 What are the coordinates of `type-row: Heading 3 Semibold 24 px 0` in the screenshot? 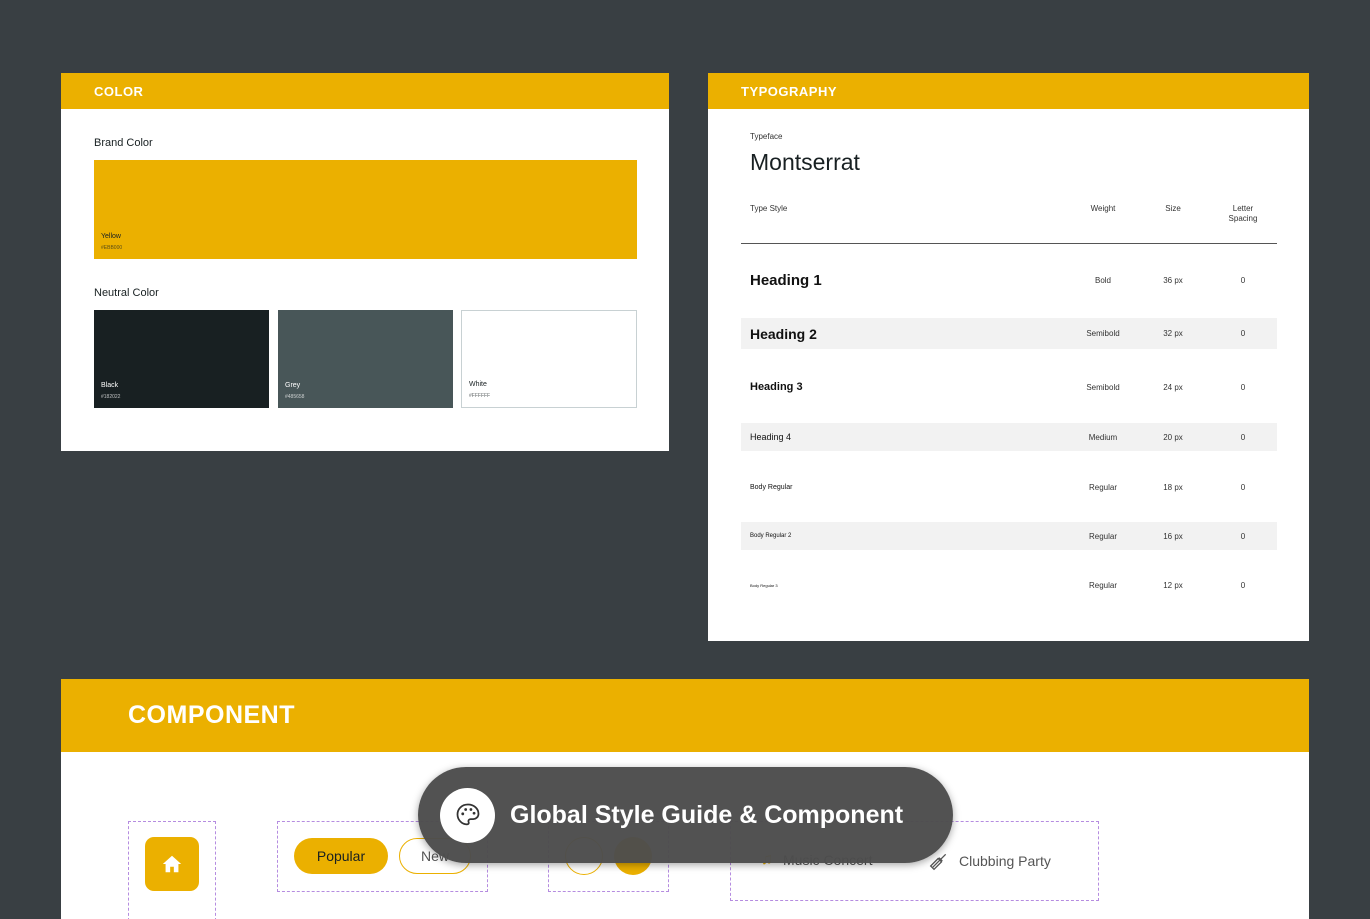 It's located at (1009, 387).